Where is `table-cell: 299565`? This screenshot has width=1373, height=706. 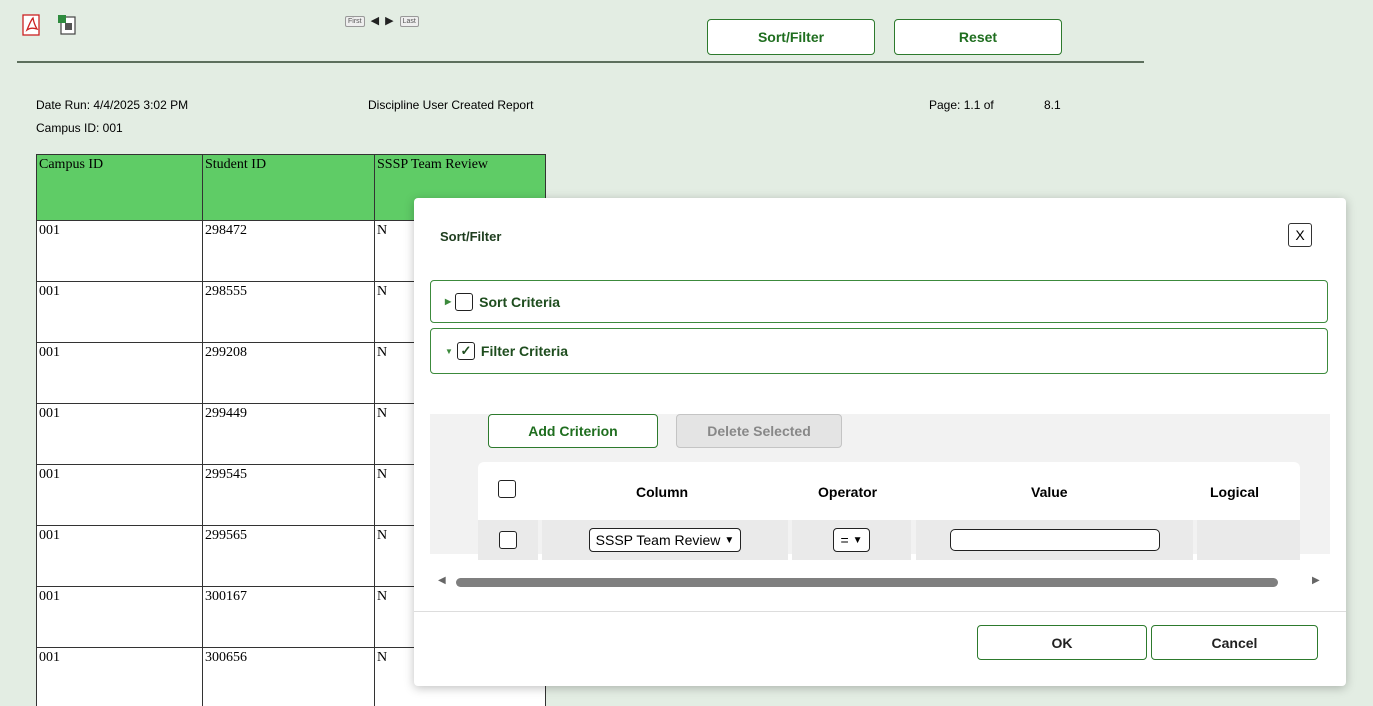 table-cell: 299565 is located at coordinates (288, 556).